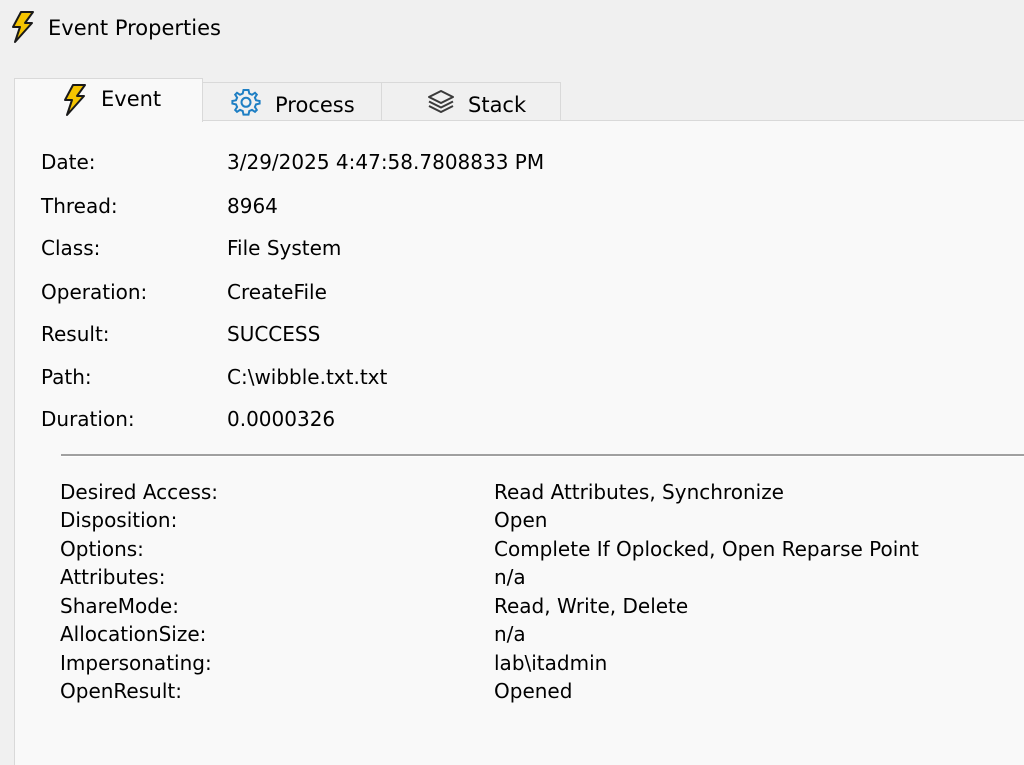 The height and width of the screenshot is (765, 1024). Describe the element at coordinates (706, 549) in the screenshot. I see `detail-value: Complete If Oplocked, Open Reparse Point` at that location.